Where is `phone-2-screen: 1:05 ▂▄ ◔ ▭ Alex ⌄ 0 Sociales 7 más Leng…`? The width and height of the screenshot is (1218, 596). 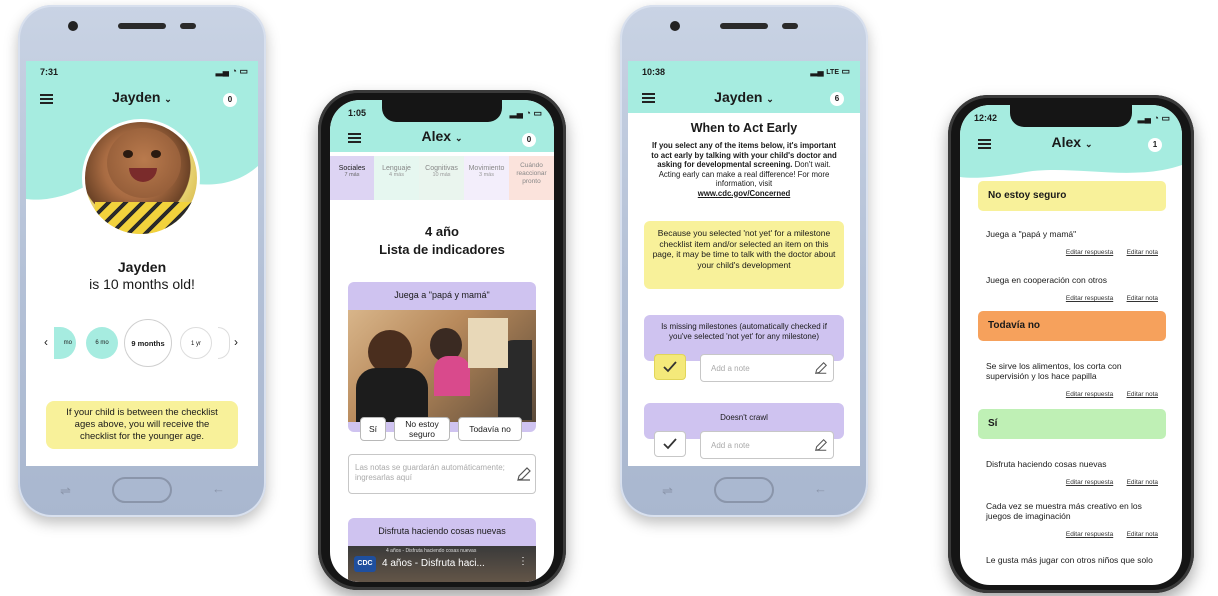 phone-2-screen: 1:05 ▂▄ ◔ ▭ Alex ⌄ 0 Sociales 7 más Leng… is located at coordinates (442, 341).